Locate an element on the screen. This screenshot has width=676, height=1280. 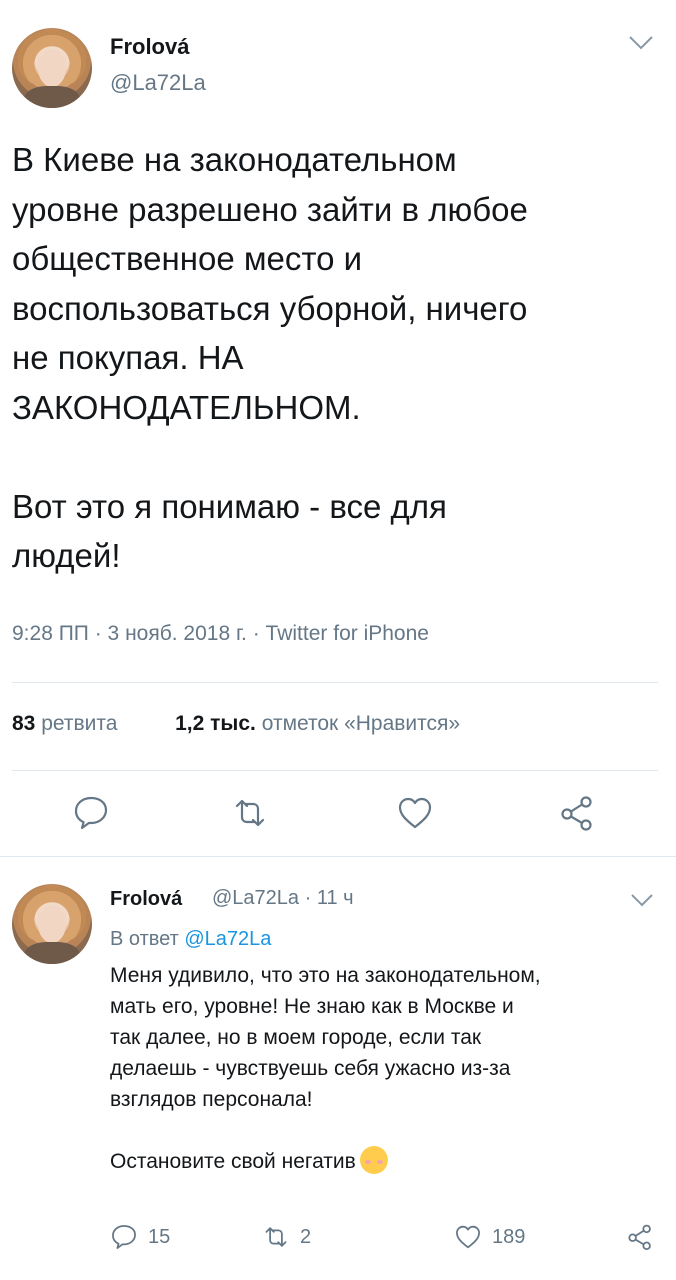
author-handle: @La72La is located at coordinates (158, 83).